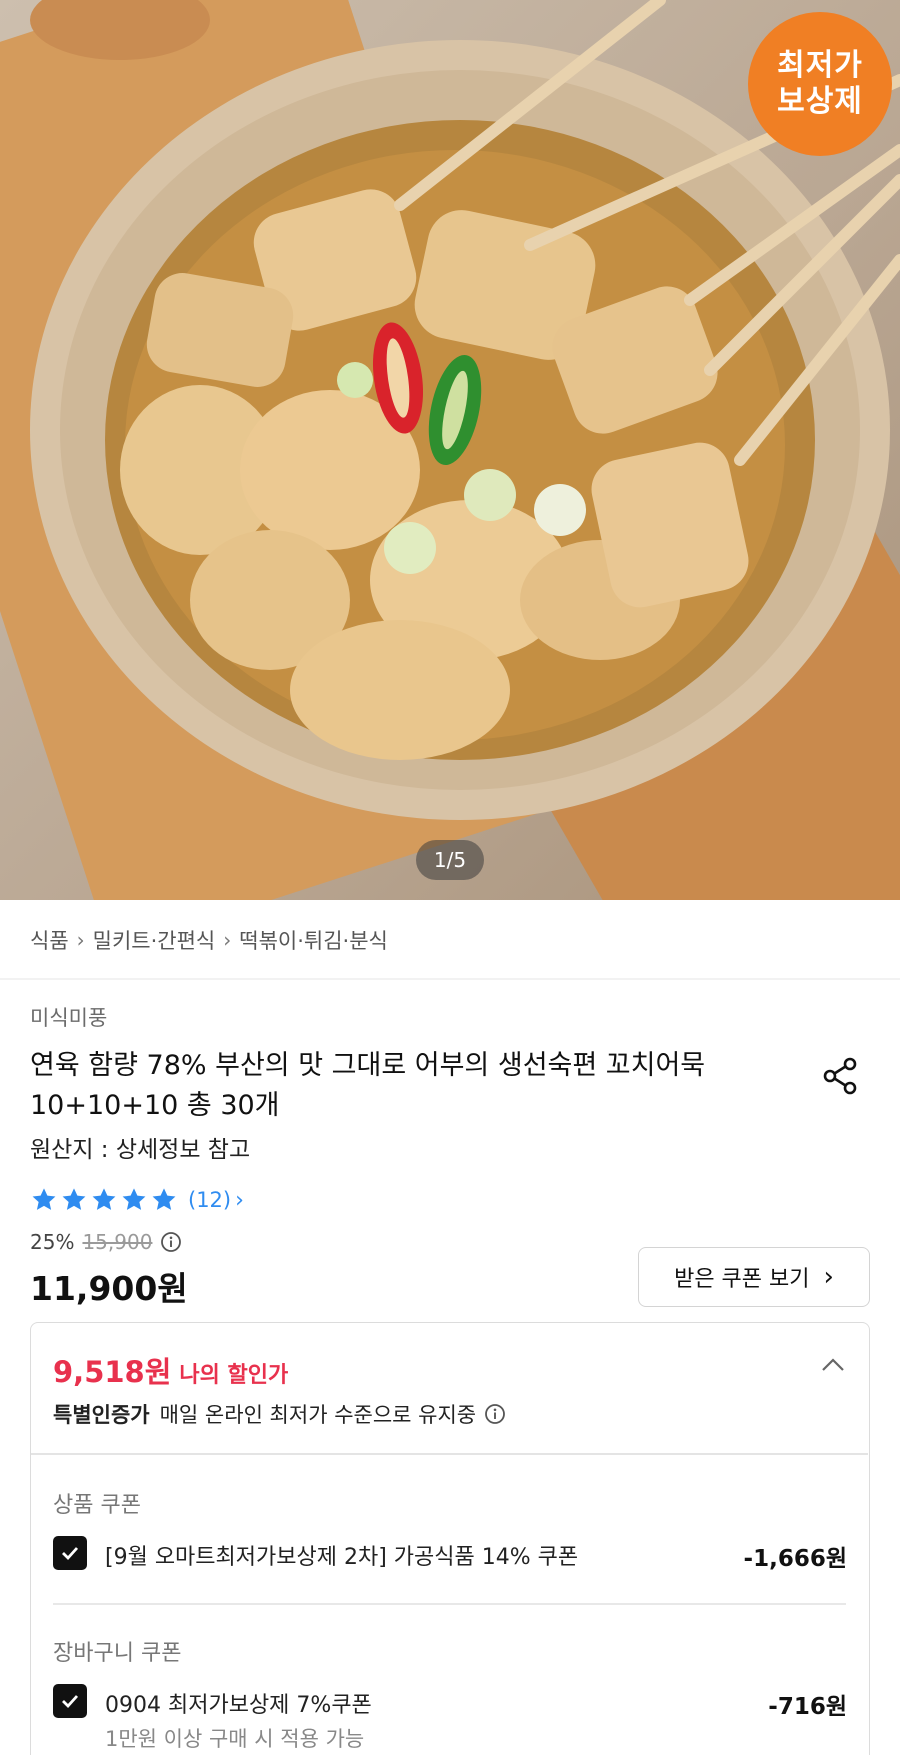 The width and height of the screenshot is (900, 1755). I want to click on chevron-up-icon, so click(833, 1365).